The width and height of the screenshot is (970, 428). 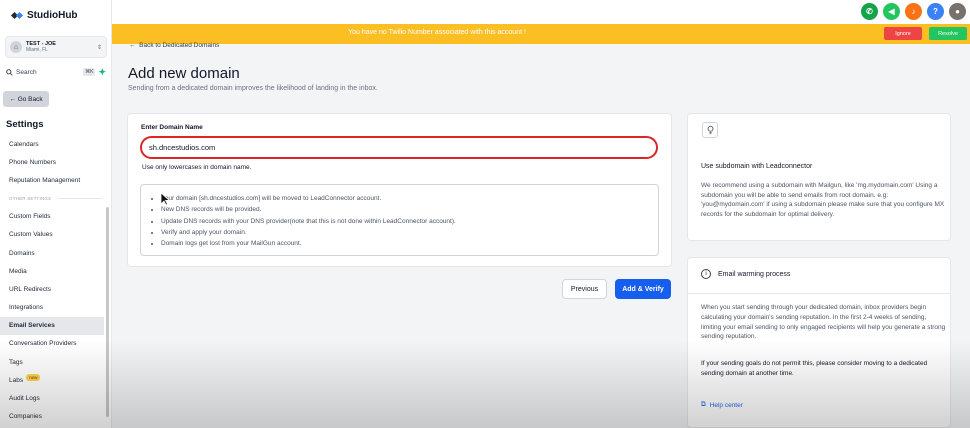 What do you see at coordinates (52, 380) in the screenshot?
I see `sidebar-item: Labs new` at bounding box center [52, 380].